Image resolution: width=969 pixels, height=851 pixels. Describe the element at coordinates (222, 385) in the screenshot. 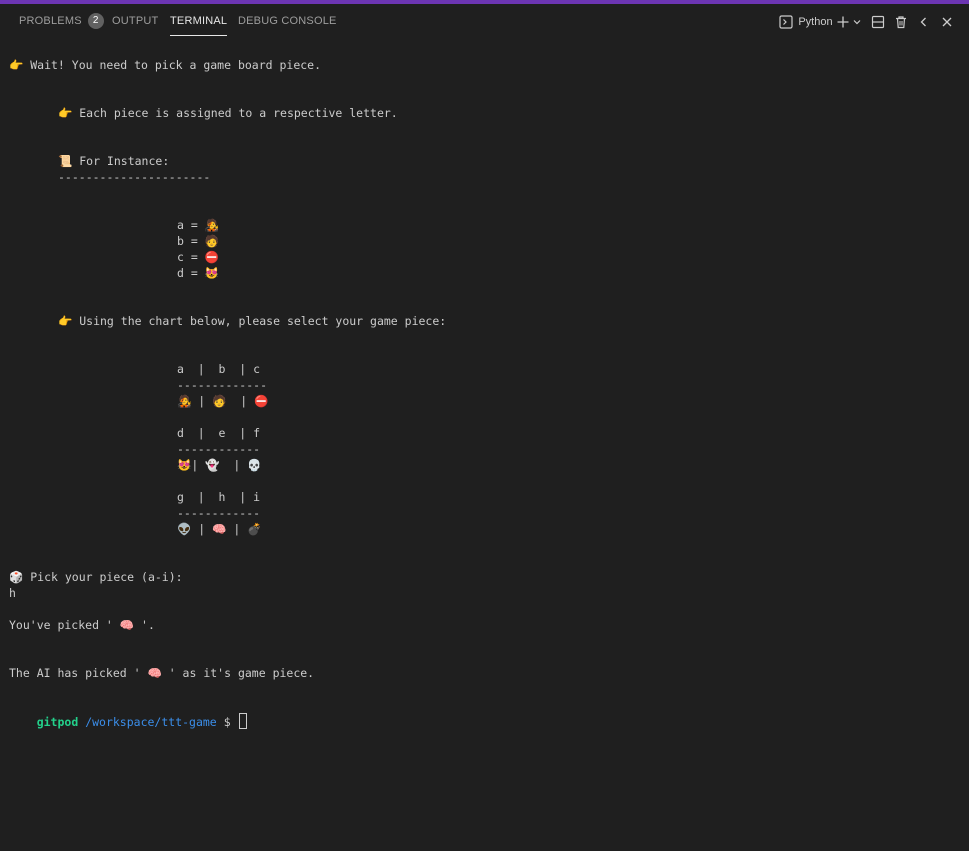

I see `terminal-line: -------------` at that location.